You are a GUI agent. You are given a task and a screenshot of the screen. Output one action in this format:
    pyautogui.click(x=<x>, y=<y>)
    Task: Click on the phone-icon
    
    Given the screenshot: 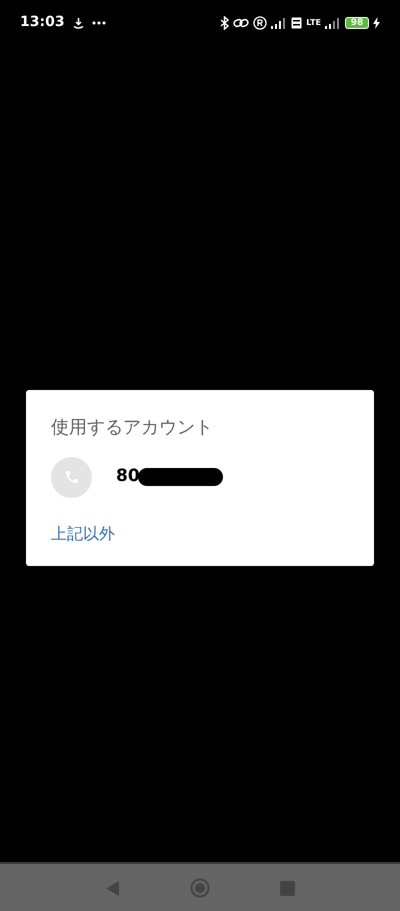 What is the action you would take?
    pyautogui.click(x=72, y=477)
    